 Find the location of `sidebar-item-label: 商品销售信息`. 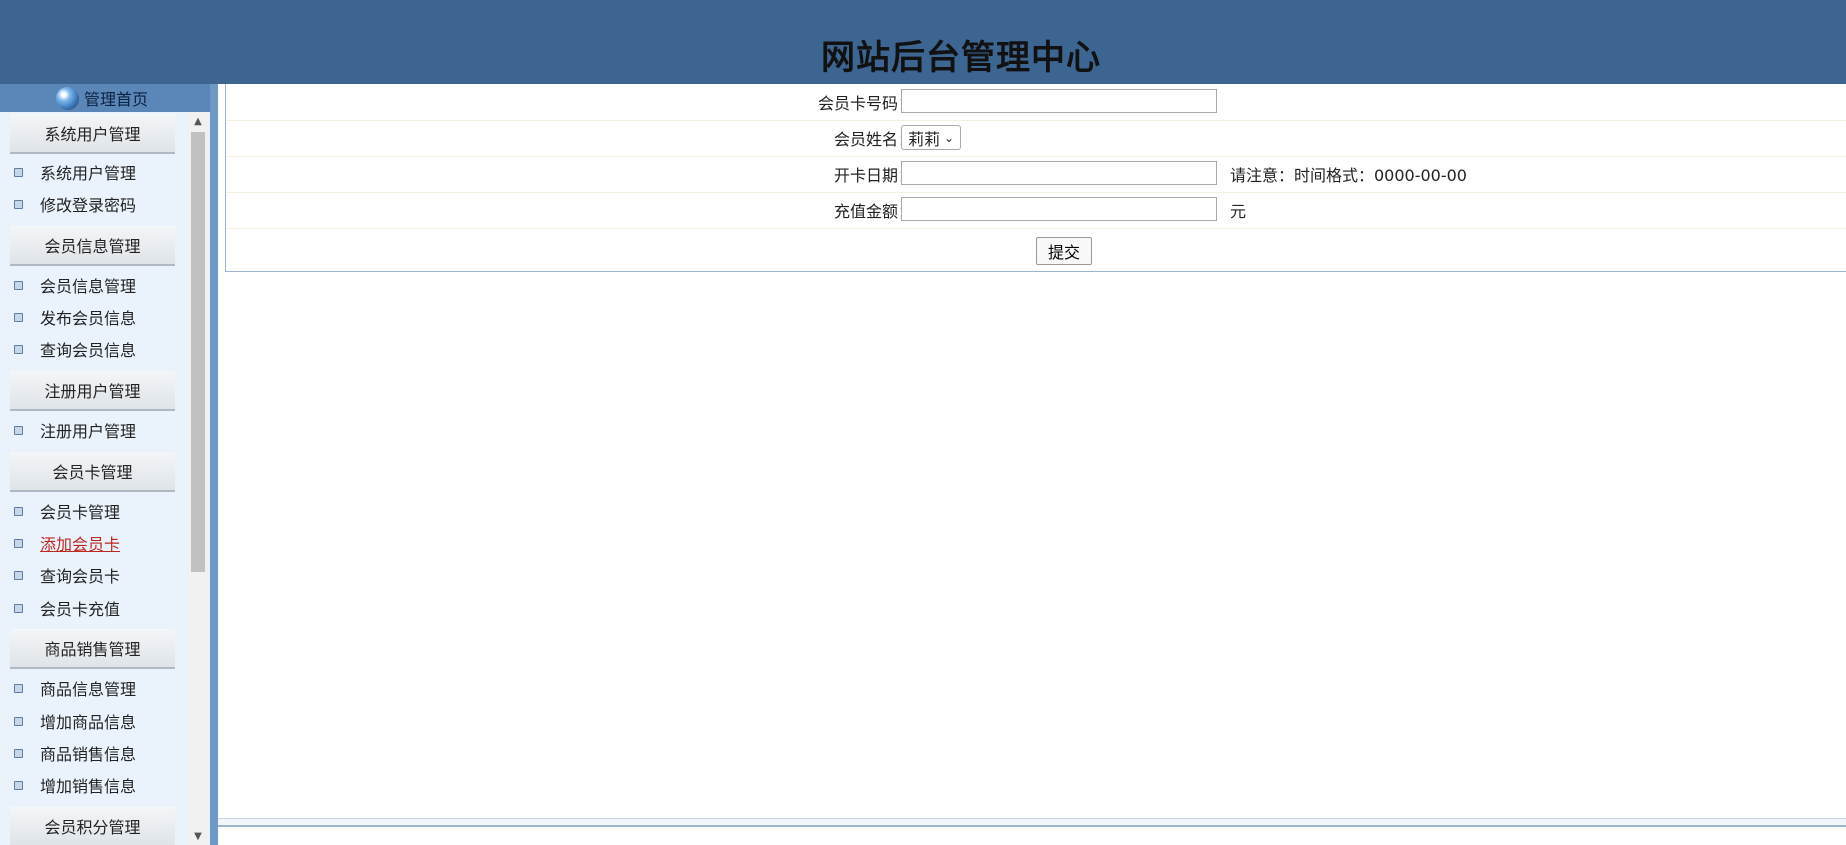

sidebar-item-label: 商品销售信息 is located at coordinates (88, 754).